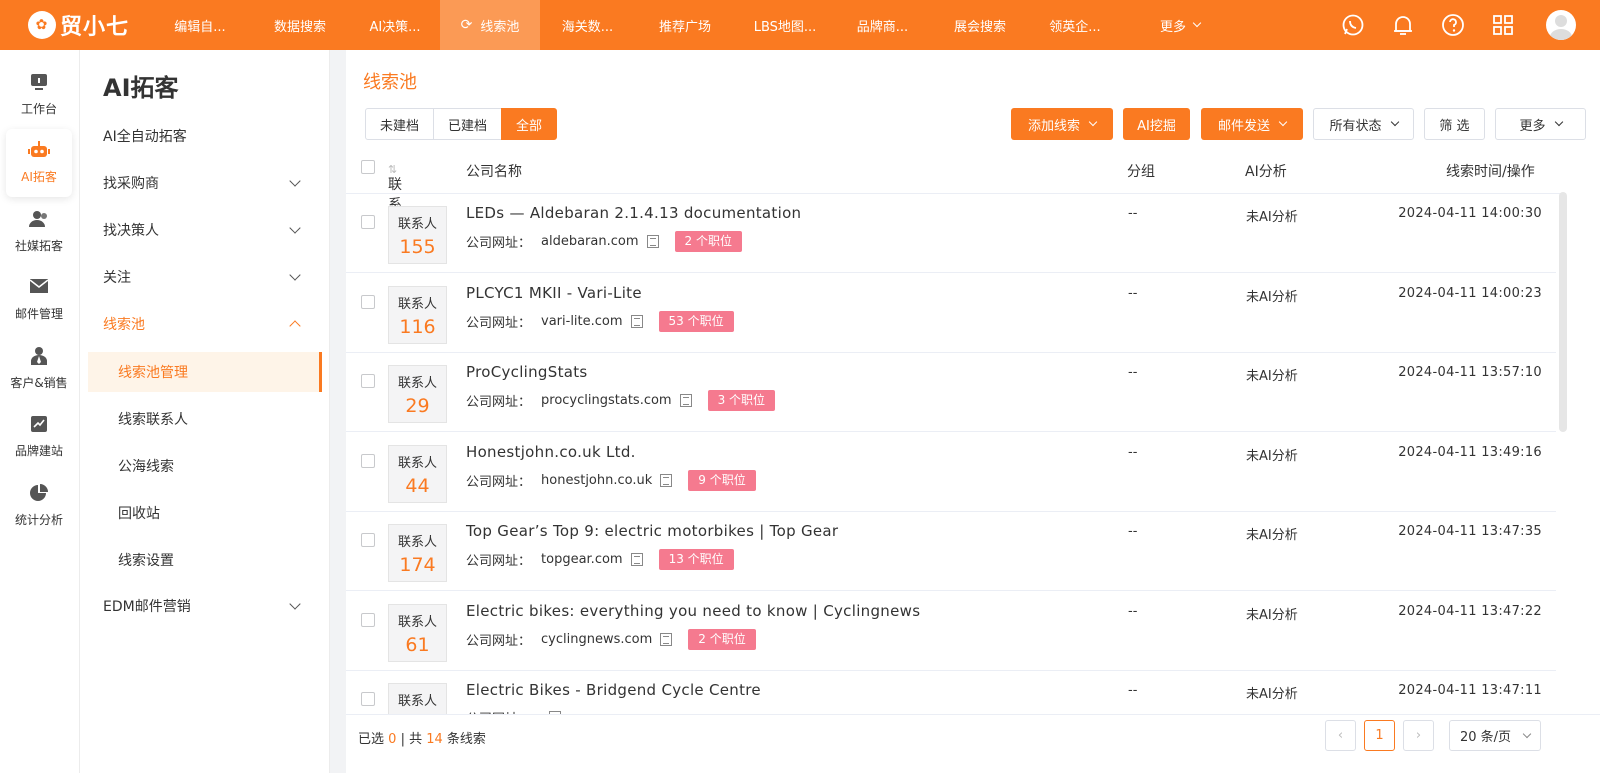 The image size is (1600, 773). I want to click on top-nav-item-3: ⟳ 线索池, so click(490, 25).